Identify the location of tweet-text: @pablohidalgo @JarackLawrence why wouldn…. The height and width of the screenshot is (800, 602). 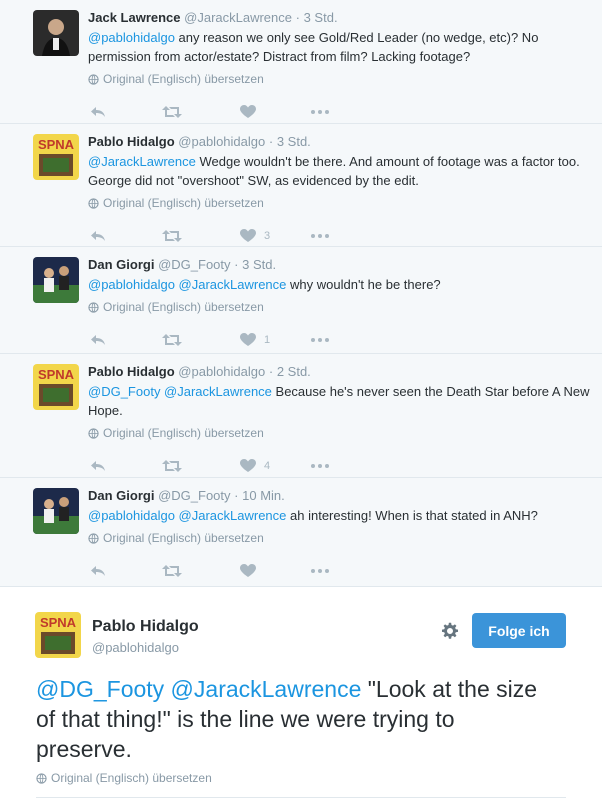
(339, 284).